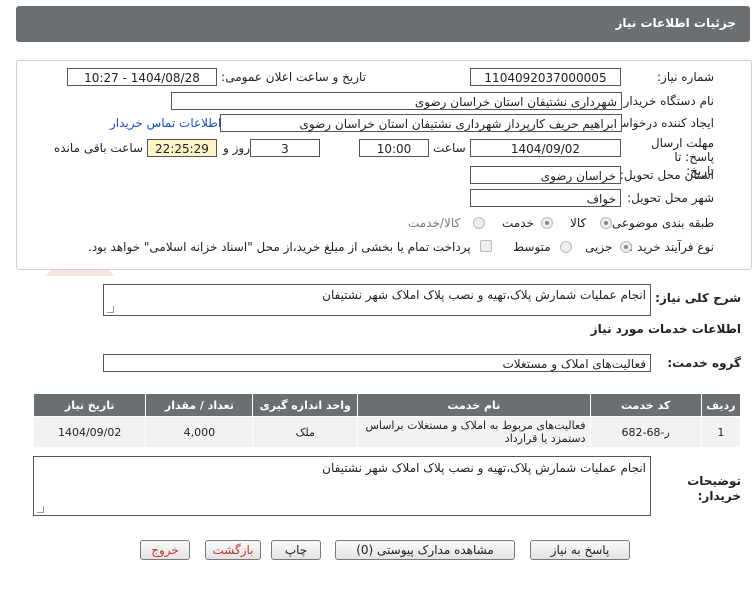 The height and width of the screenshot is (616, 755). I want to click on category-option-goods: کالا, so click(578, 223).